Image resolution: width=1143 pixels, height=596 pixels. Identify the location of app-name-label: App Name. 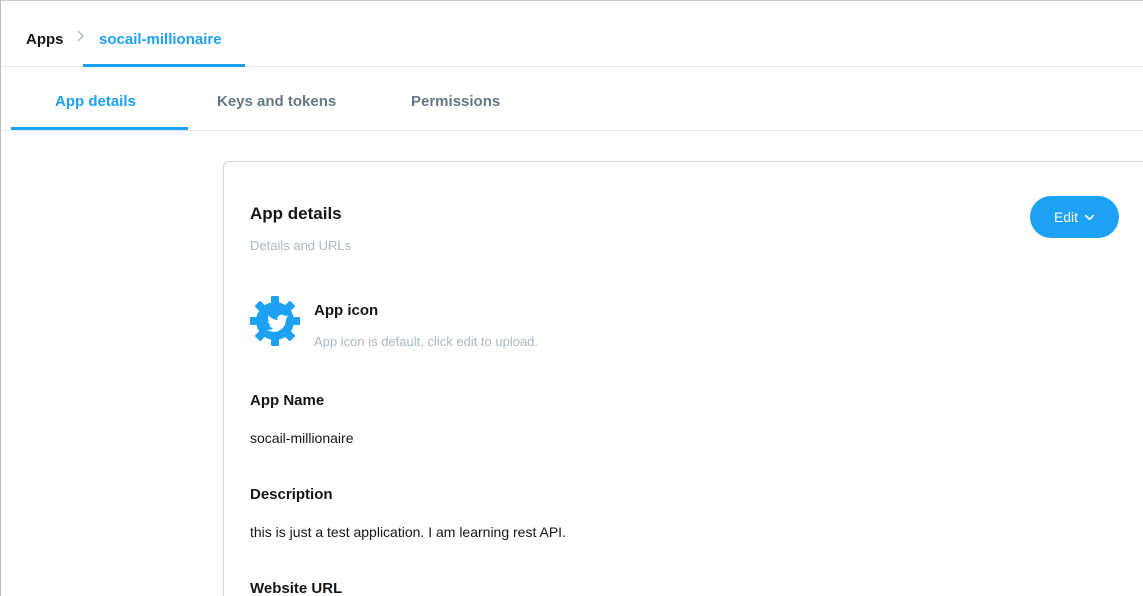
(287, 400).